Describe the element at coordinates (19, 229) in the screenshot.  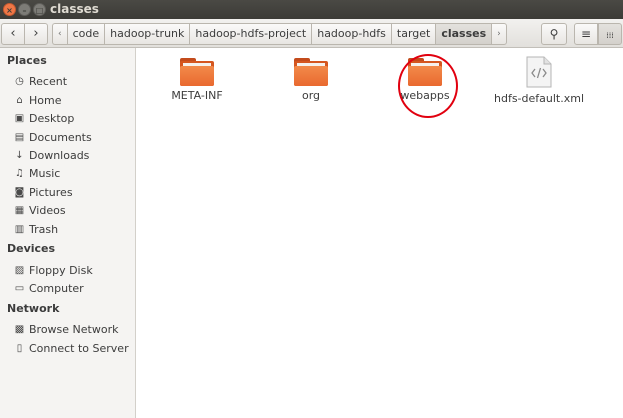
I see `trash-icon: ▥` at that location.